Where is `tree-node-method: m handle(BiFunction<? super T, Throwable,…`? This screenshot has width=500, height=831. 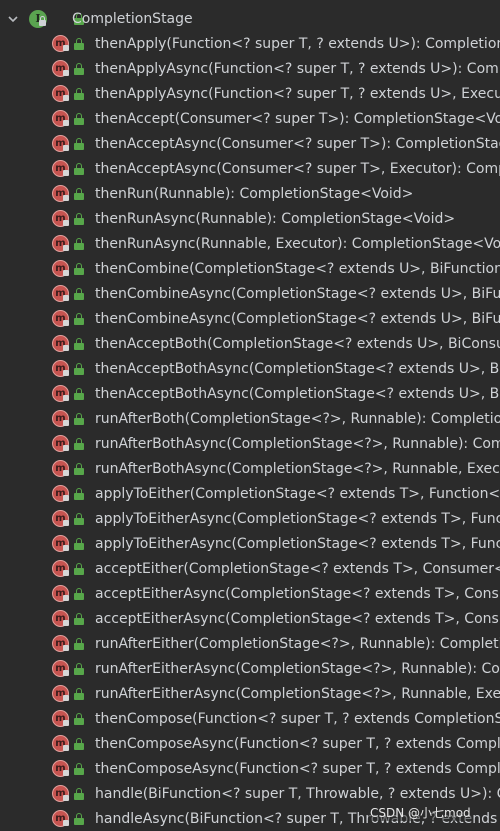
tree-node-method: m handle(BiFunction<? super T, Throwable,… is located at coordinates (250, 793).